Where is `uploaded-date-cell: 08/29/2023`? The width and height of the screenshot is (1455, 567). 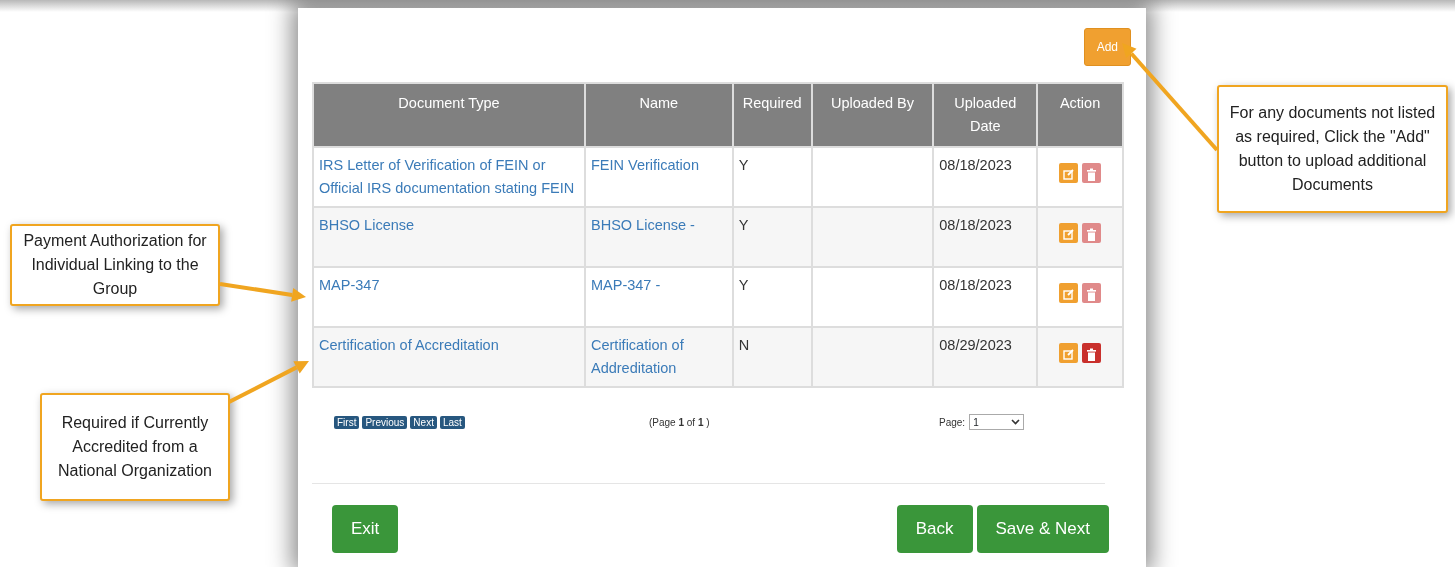
uploaded-date-cell: 08/29/2023 is located at coordinates (975, 345).